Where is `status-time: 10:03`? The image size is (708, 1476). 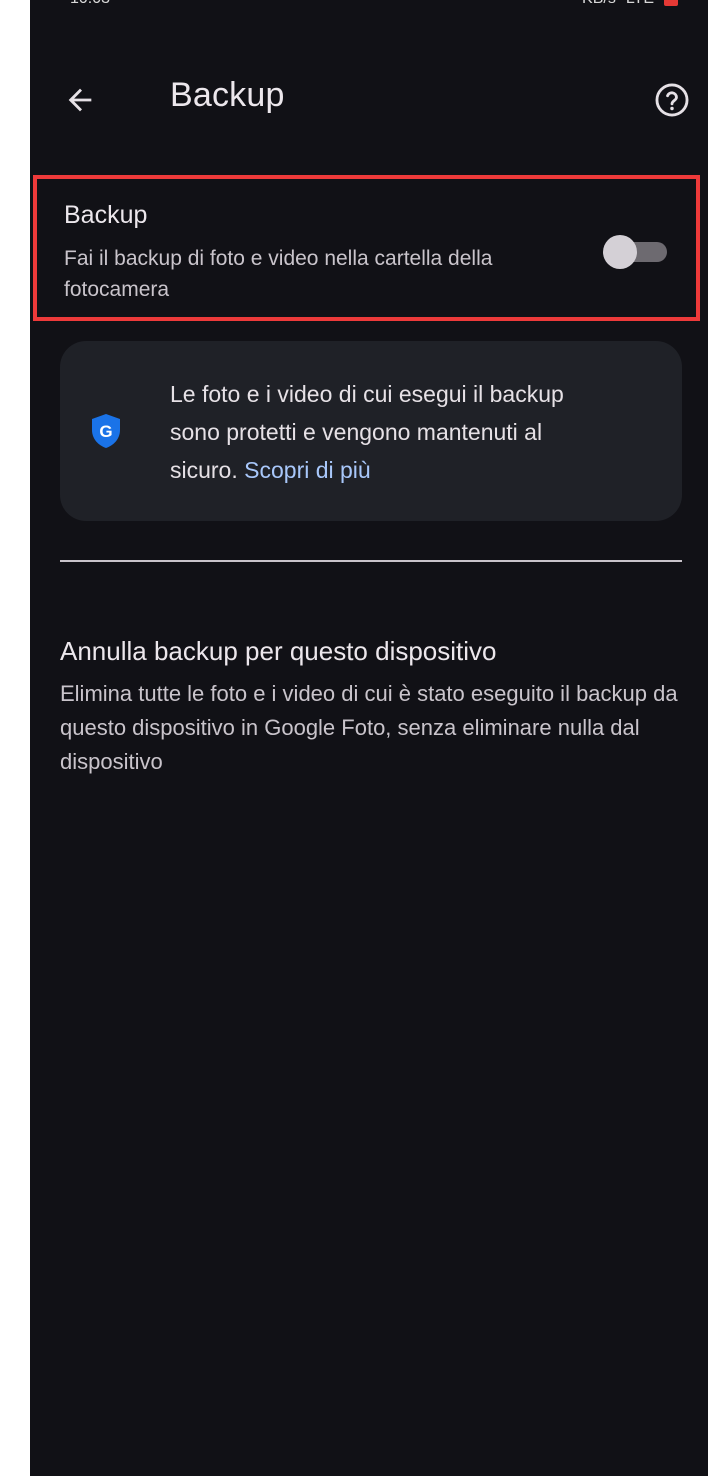
status-time: 10:03 is located at coordinates (90, 4).